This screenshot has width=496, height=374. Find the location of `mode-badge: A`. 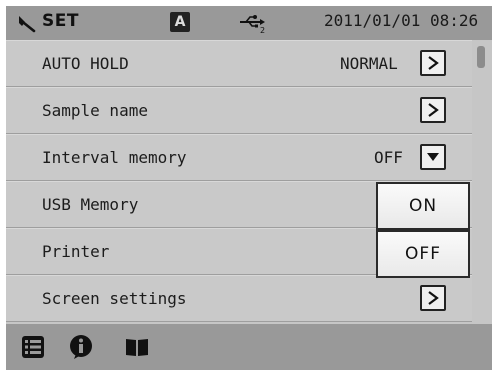

mode-badge: A is located at coordinates (180, 22).